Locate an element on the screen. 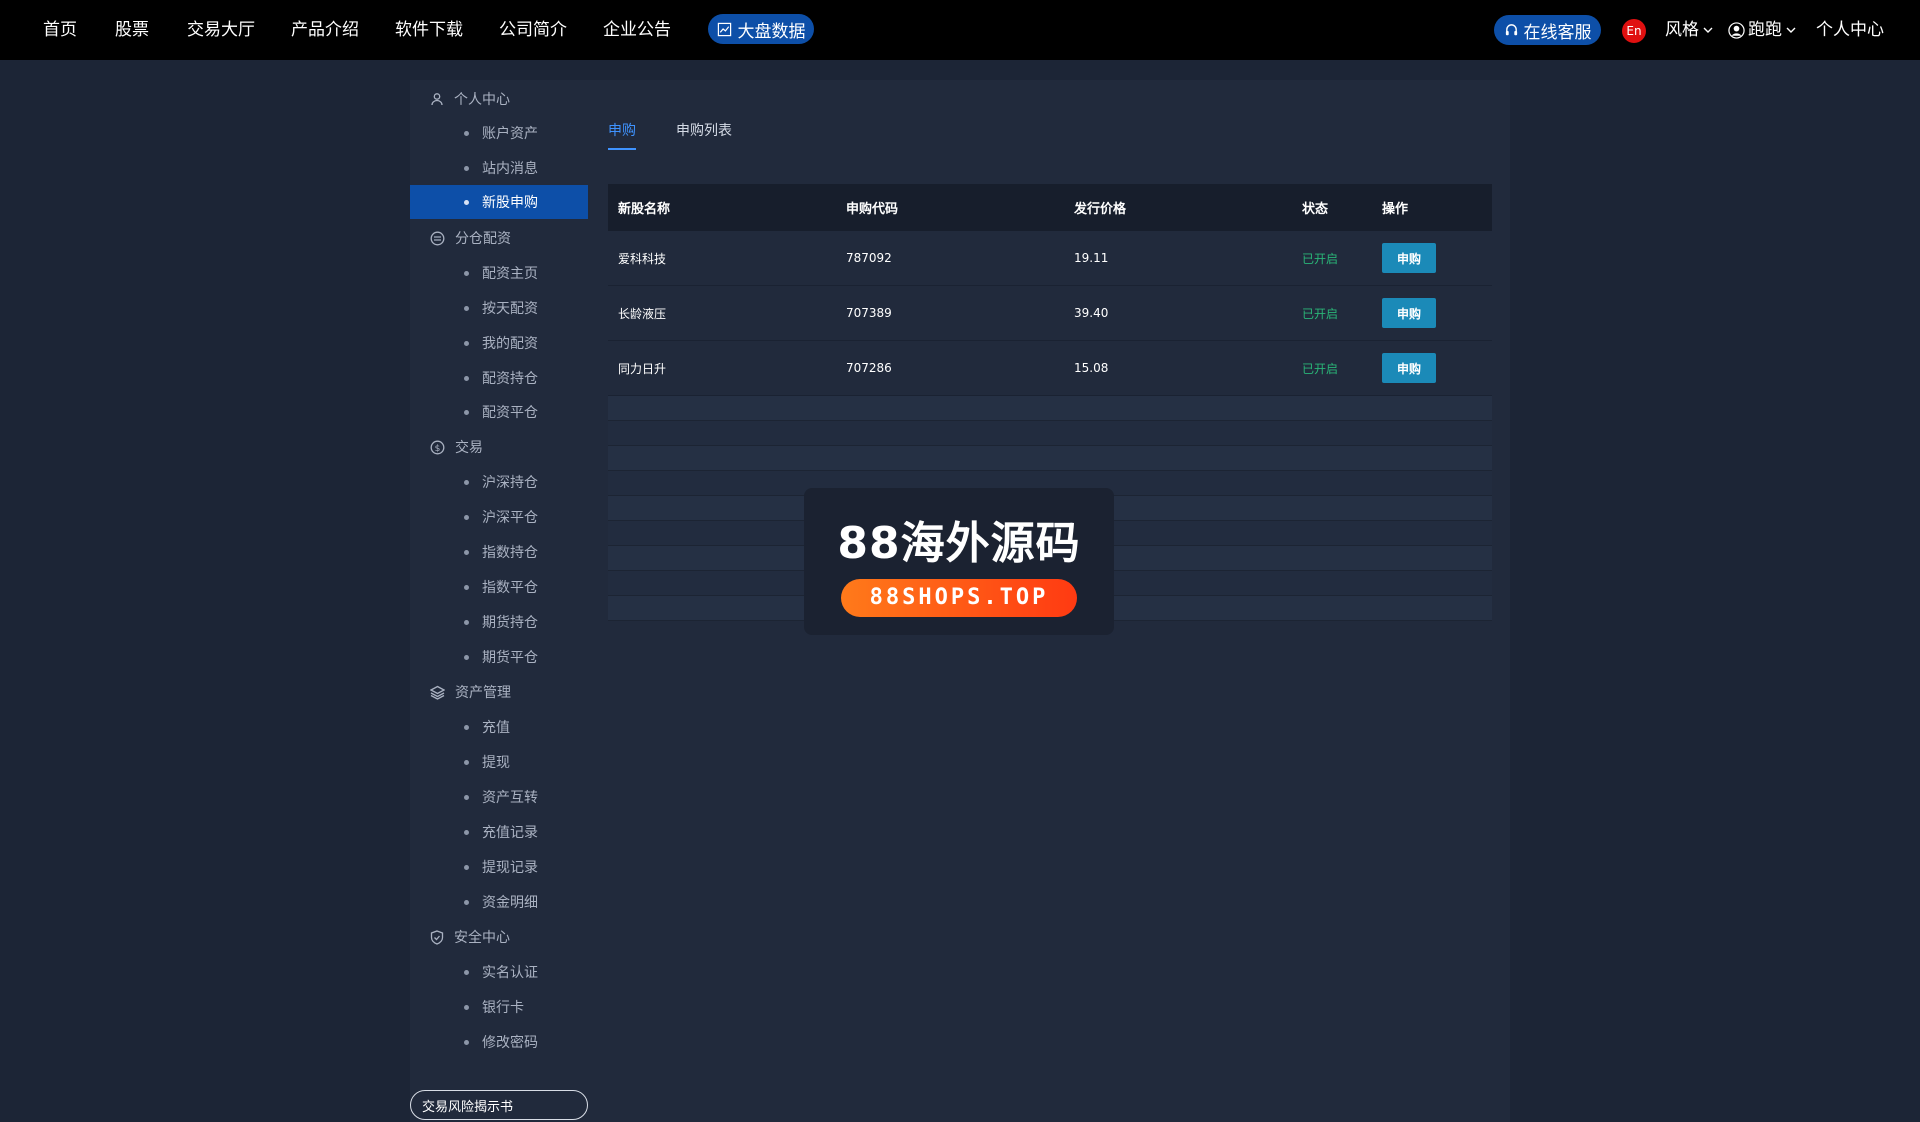  sidebar-item-label: 提现 is located at coordinates (496, 763).